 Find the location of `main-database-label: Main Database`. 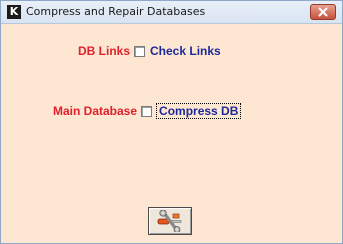

main-database-label: Main Database is located at coordinates (95, 111).